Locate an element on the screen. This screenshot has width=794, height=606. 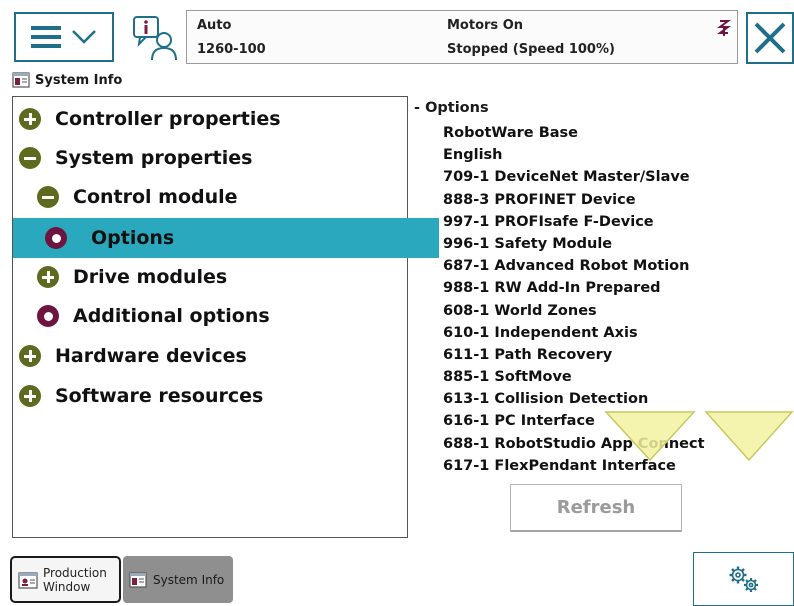
system-name: 1260-100 is located at coordinates (231, 49).